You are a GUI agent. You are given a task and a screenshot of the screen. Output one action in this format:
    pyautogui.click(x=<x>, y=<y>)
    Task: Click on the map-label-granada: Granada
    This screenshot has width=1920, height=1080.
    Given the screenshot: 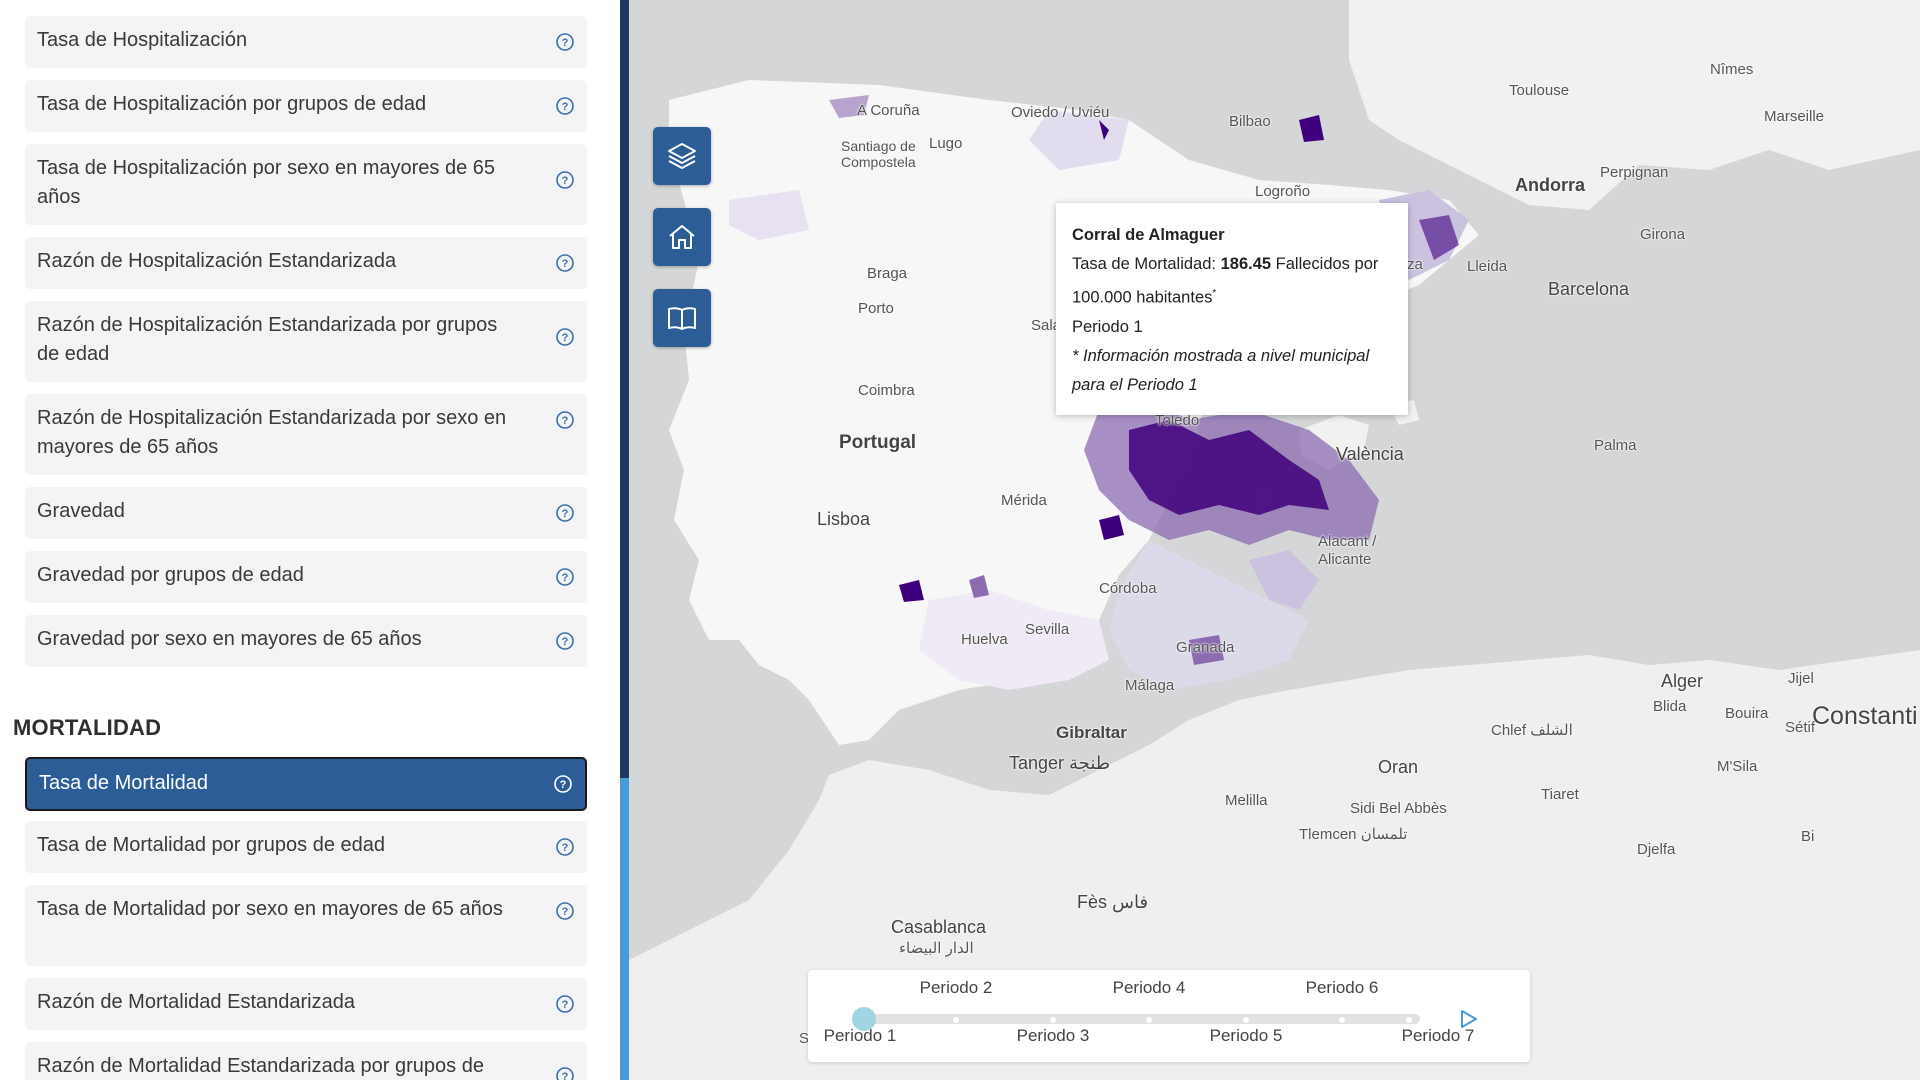 What is the action you would take?
    pyautogui.click(x=1205, y=647)
    